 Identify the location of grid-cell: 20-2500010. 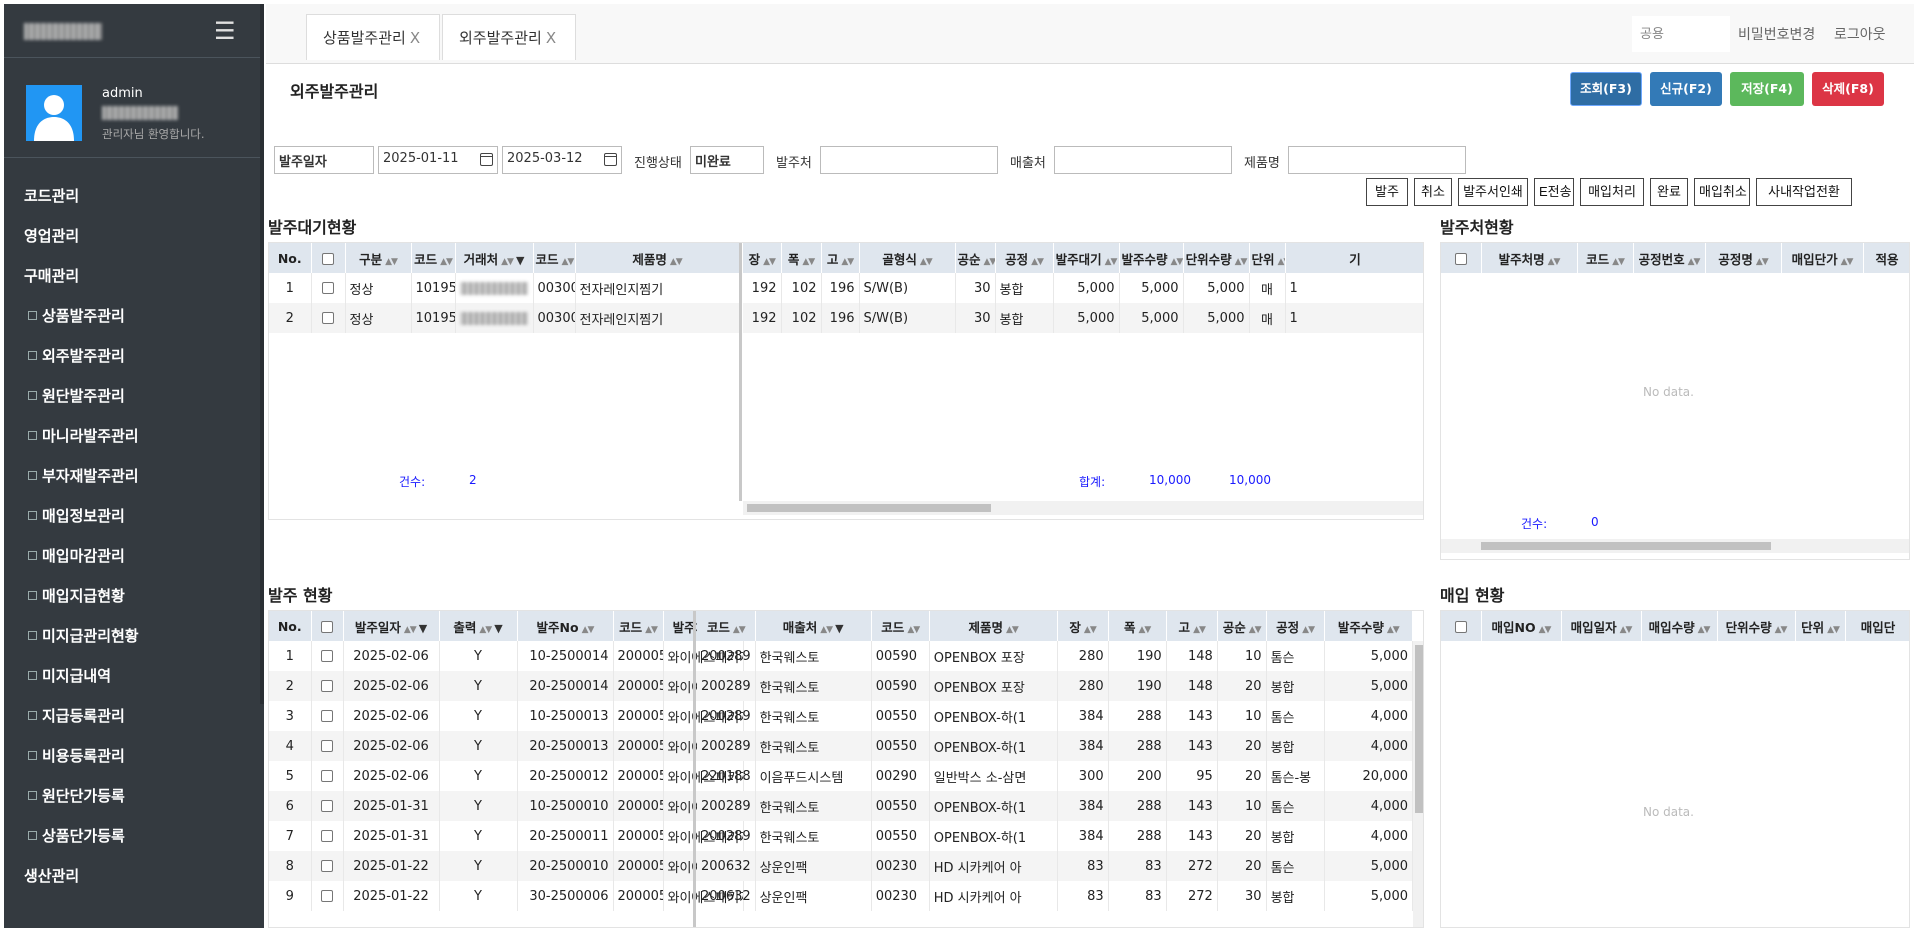
(565, 866).